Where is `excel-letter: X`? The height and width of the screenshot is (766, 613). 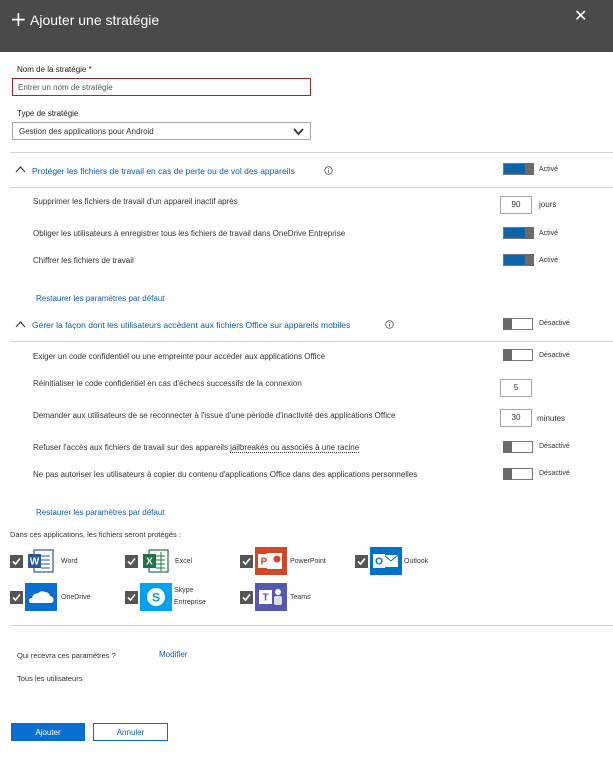
excel-letter: X is located at coordinates (149, 562).